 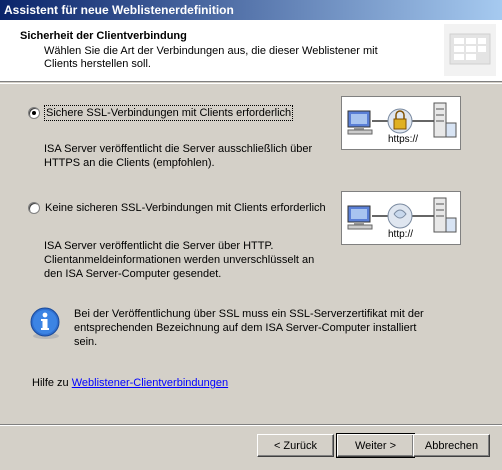 I want to click on help-link-client-connections: Weblistener-Clientverbindungen, so click(x=150, y=383).